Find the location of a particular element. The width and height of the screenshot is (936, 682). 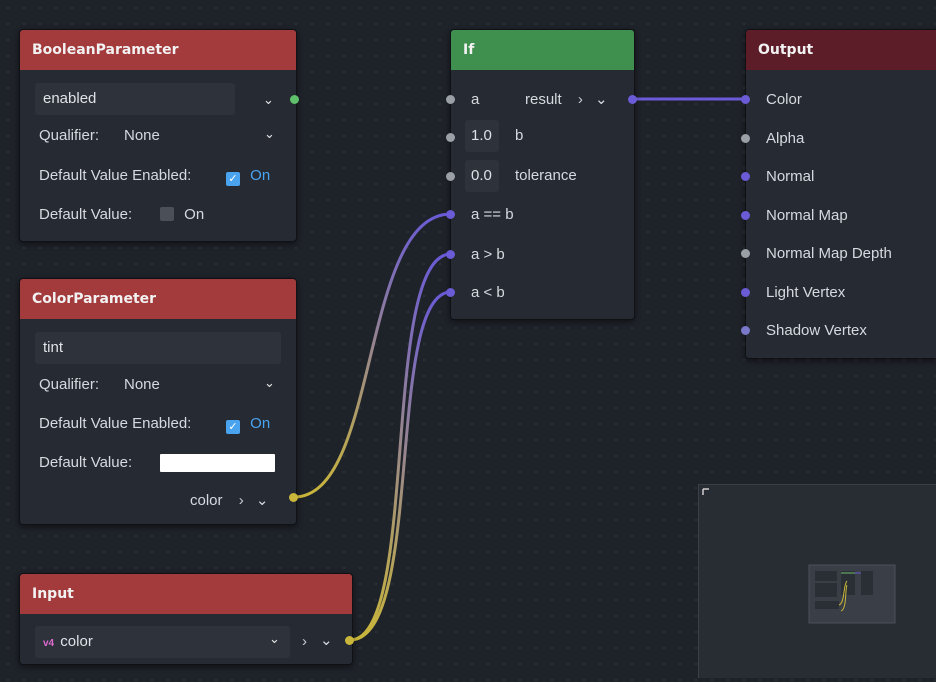

output-alpha-port is located at coordinates (745, 138).